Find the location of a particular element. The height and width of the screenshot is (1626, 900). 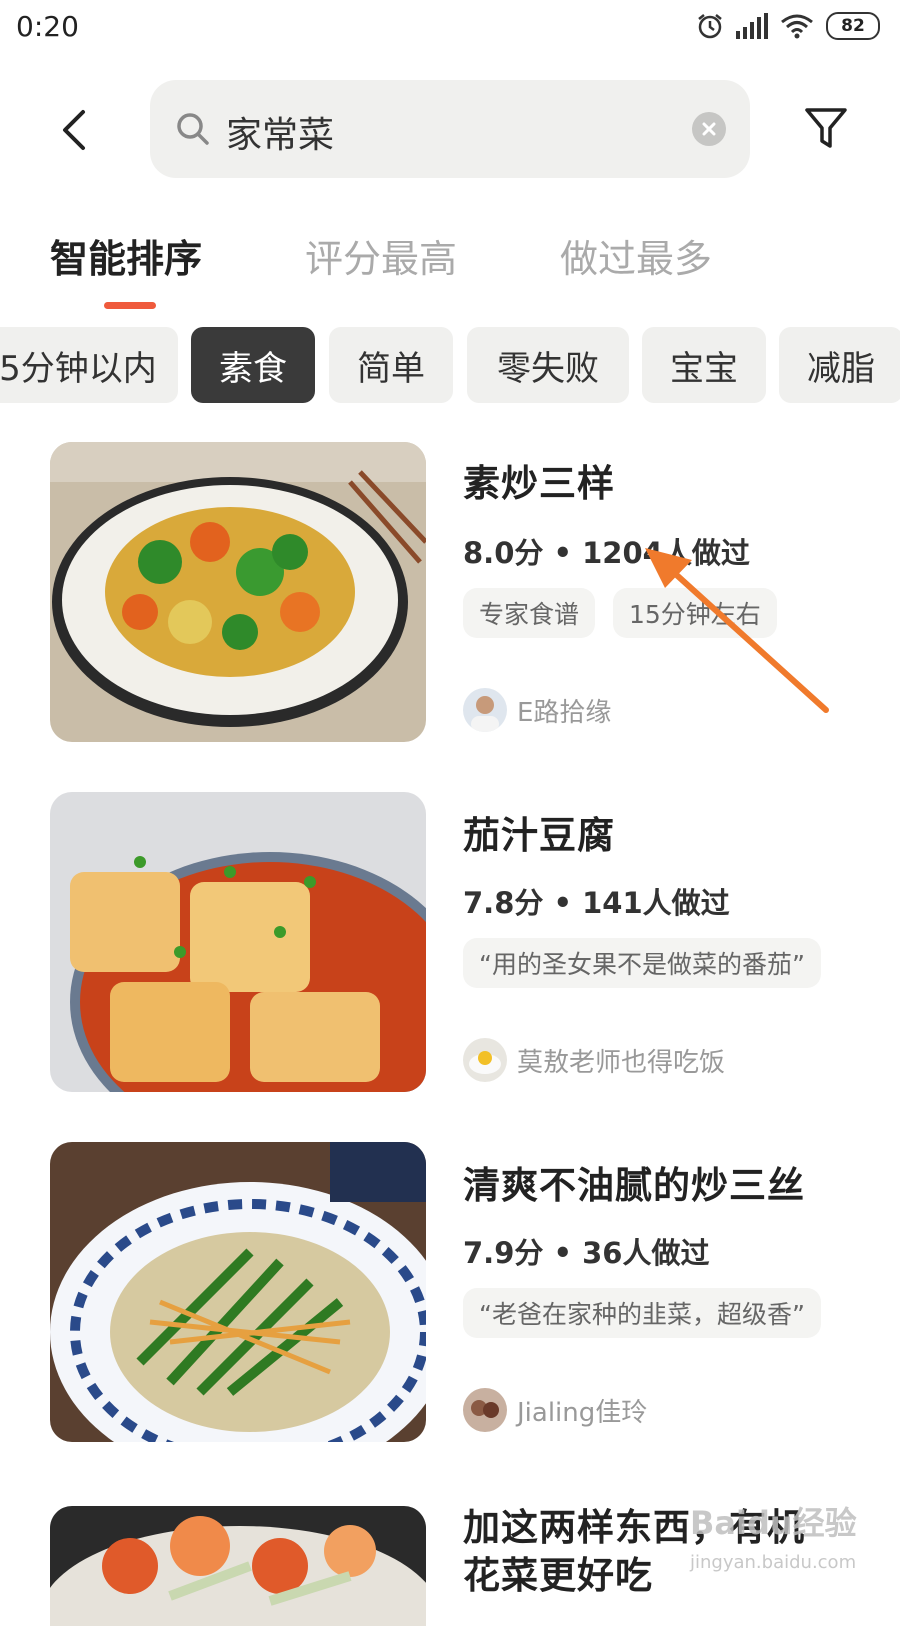

recipe-tag: 专家食谱 is located at coordinates (529, 613).